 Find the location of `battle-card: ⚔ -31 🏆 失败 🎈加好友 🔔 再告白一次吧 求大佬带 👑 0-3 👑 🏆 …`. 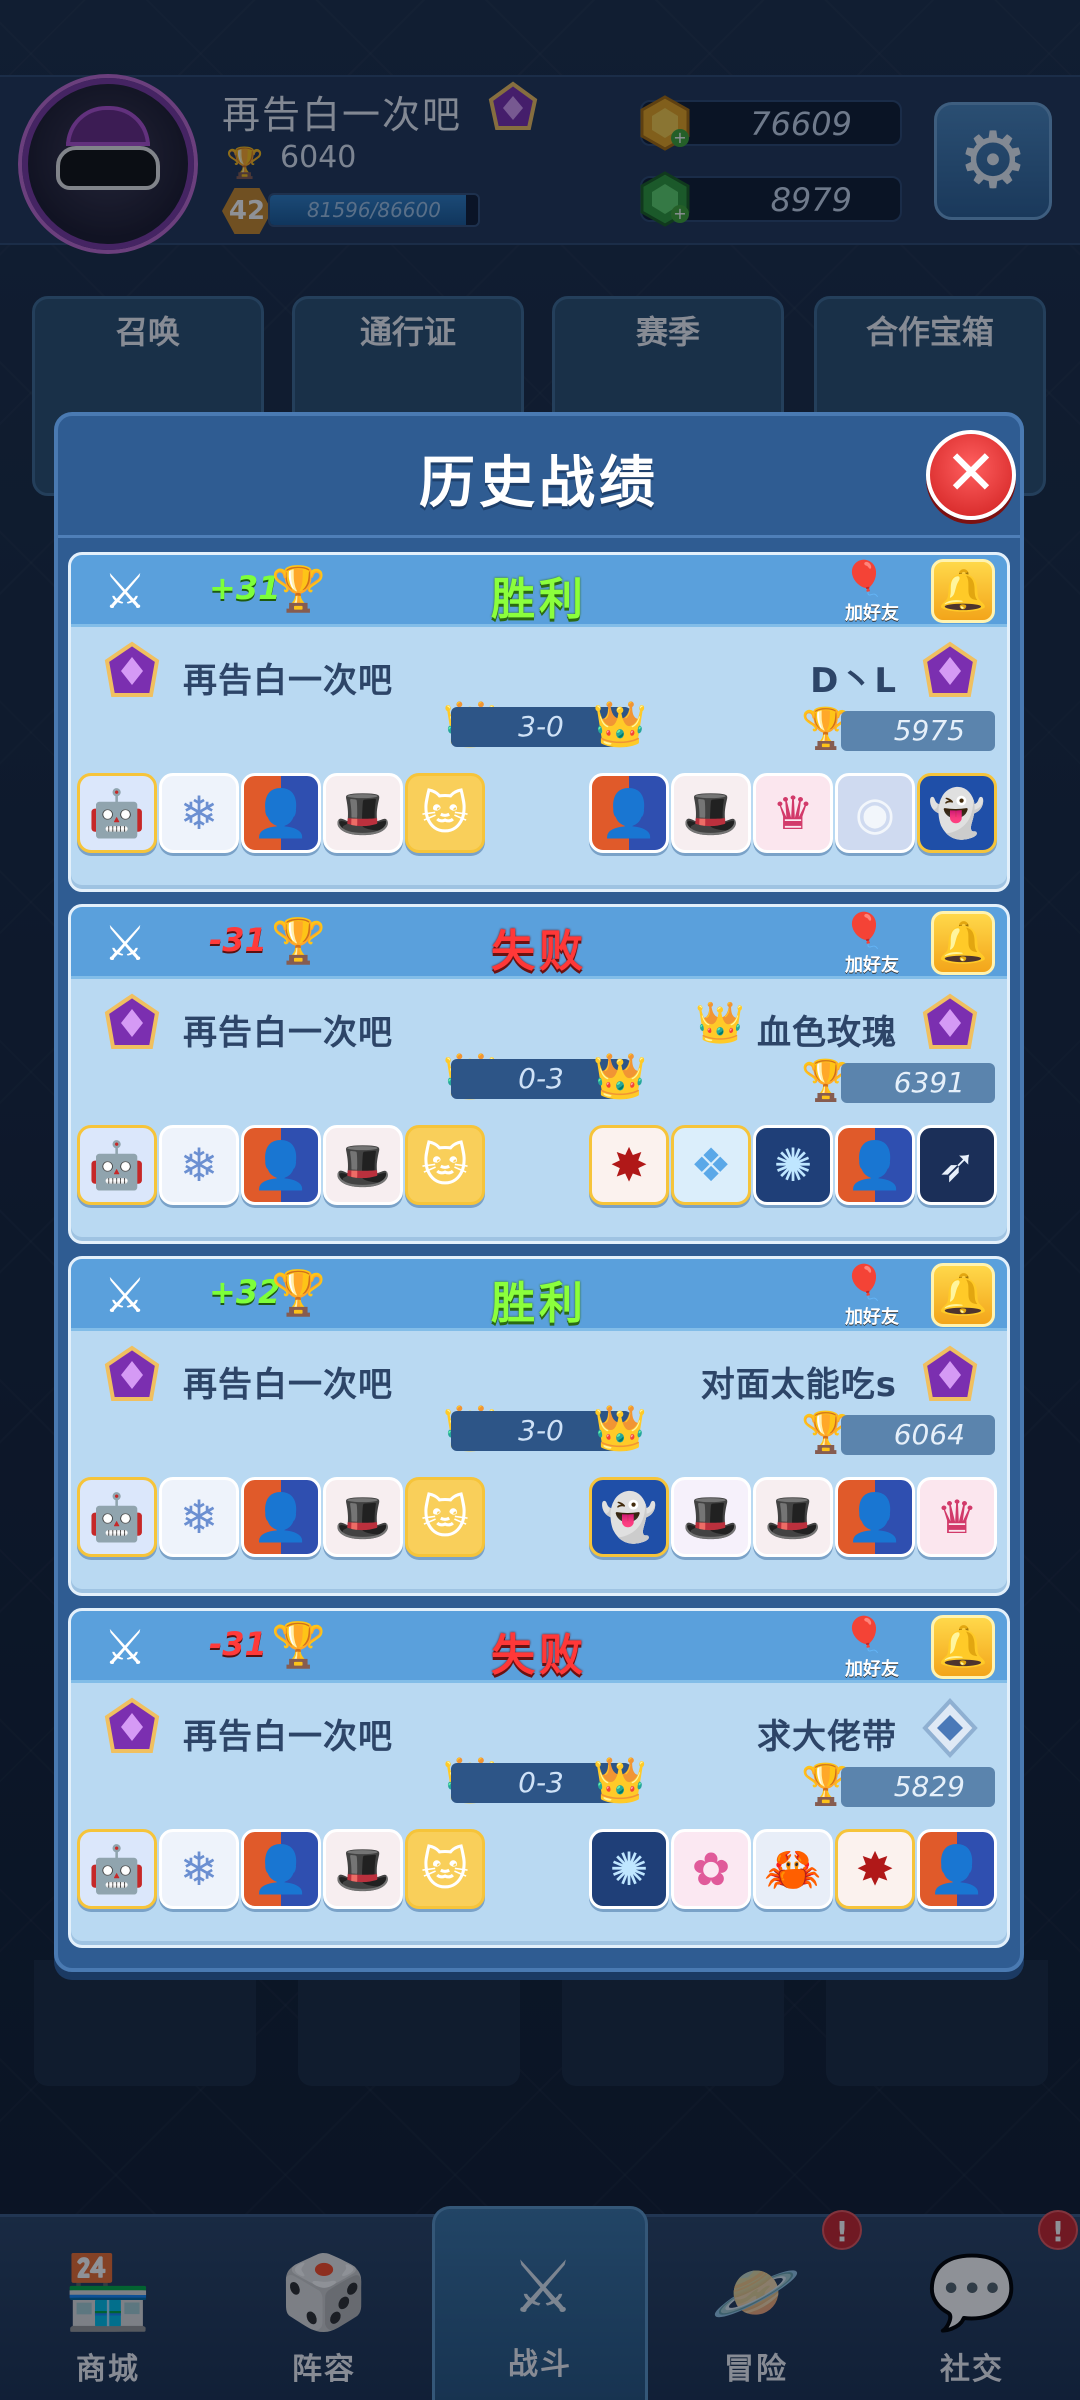

battle-card: ⚔ -31 🏆 失败 🎈加好友 🔔 再告白一次吧 求大佬带 👑 0-3 👑 🏆 … is located at coordinates (539, 1778).